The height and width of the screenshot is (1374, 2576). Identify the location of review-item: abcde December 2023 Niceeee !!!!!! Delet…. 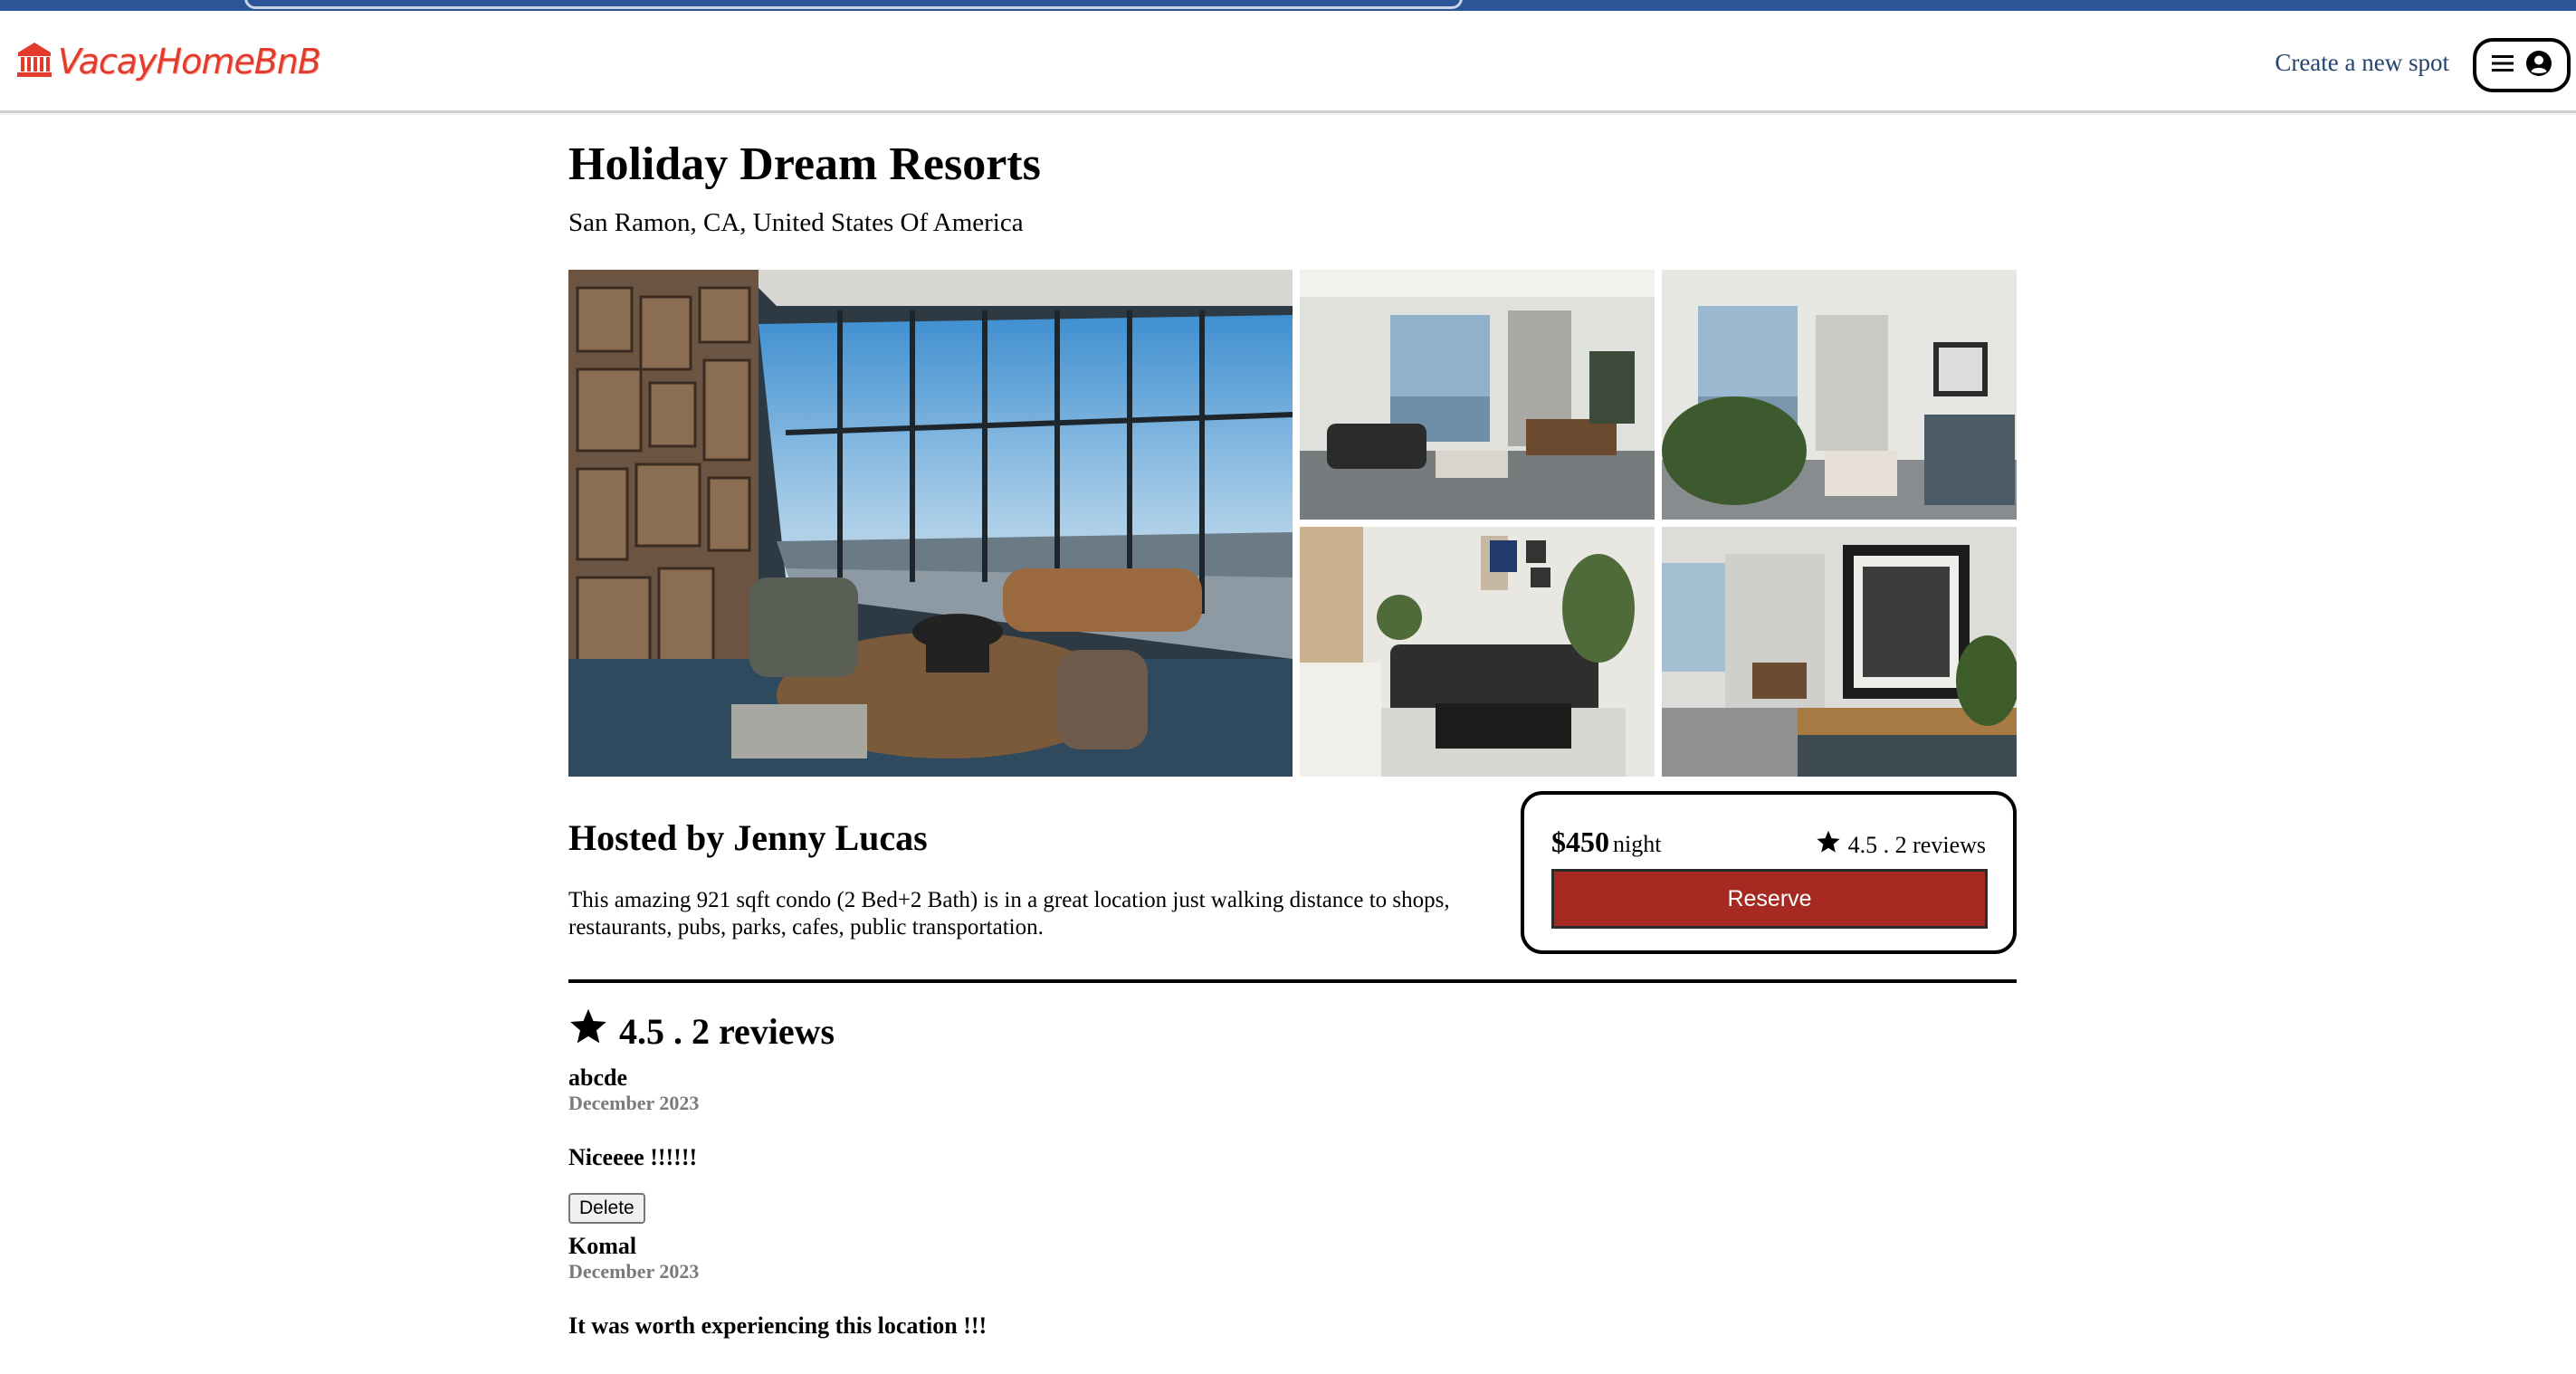
(634, 1144).